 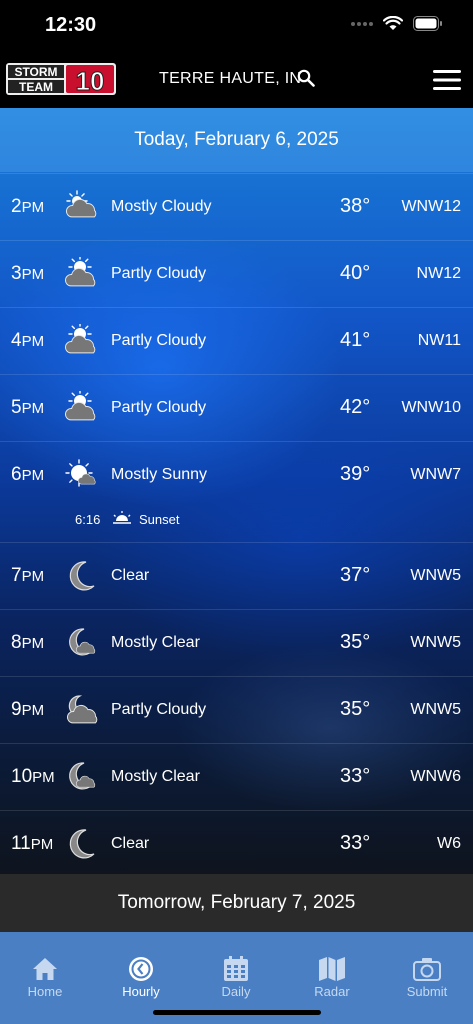 I want to click on hour-label: 8PM, so click(x=28, y=642).